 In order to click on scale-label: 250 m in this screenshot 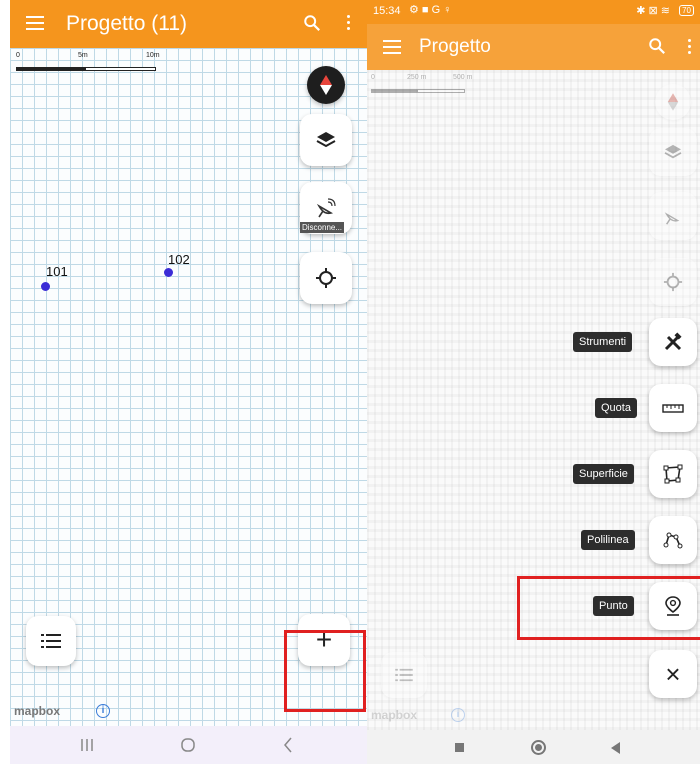, I will do `click(417, 77)`.